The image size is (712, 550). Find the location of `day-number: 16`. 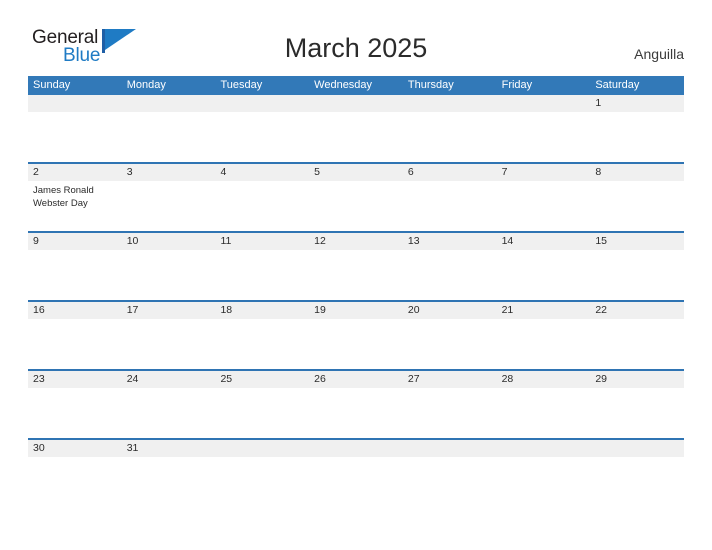

day-number: 16 is located at coordinates (75, 310).